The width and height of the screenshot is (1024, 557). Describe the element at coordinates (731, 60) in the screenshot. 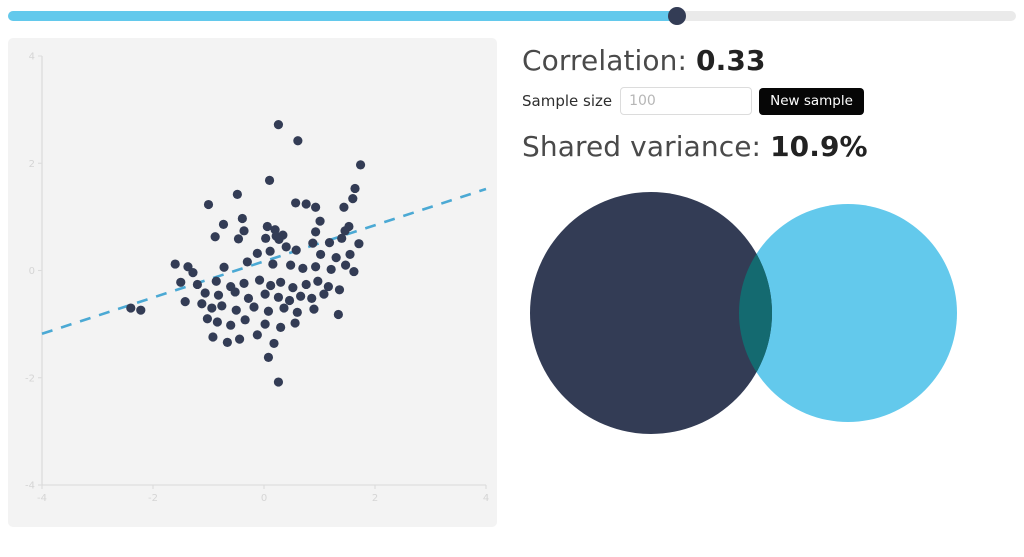

I see `correlation-value: 0.33` at that location.